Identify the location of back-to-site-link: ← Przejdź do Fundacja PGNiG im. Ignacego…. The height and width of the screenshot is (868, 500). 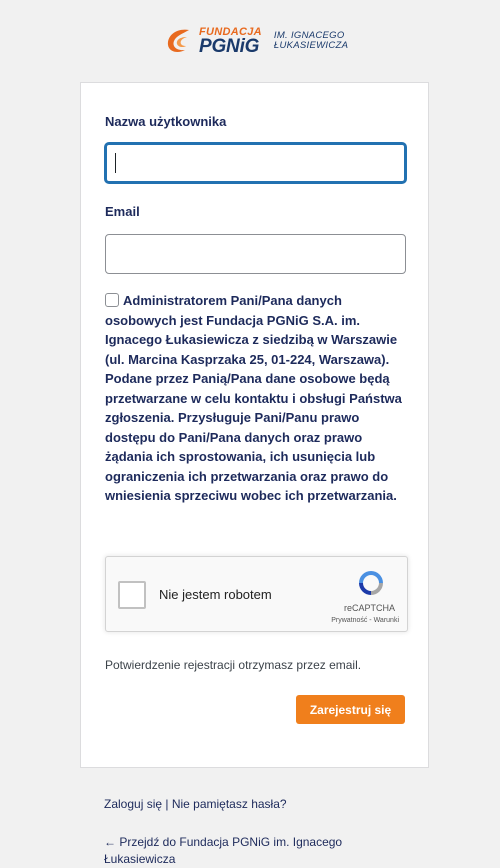
(244, 851).